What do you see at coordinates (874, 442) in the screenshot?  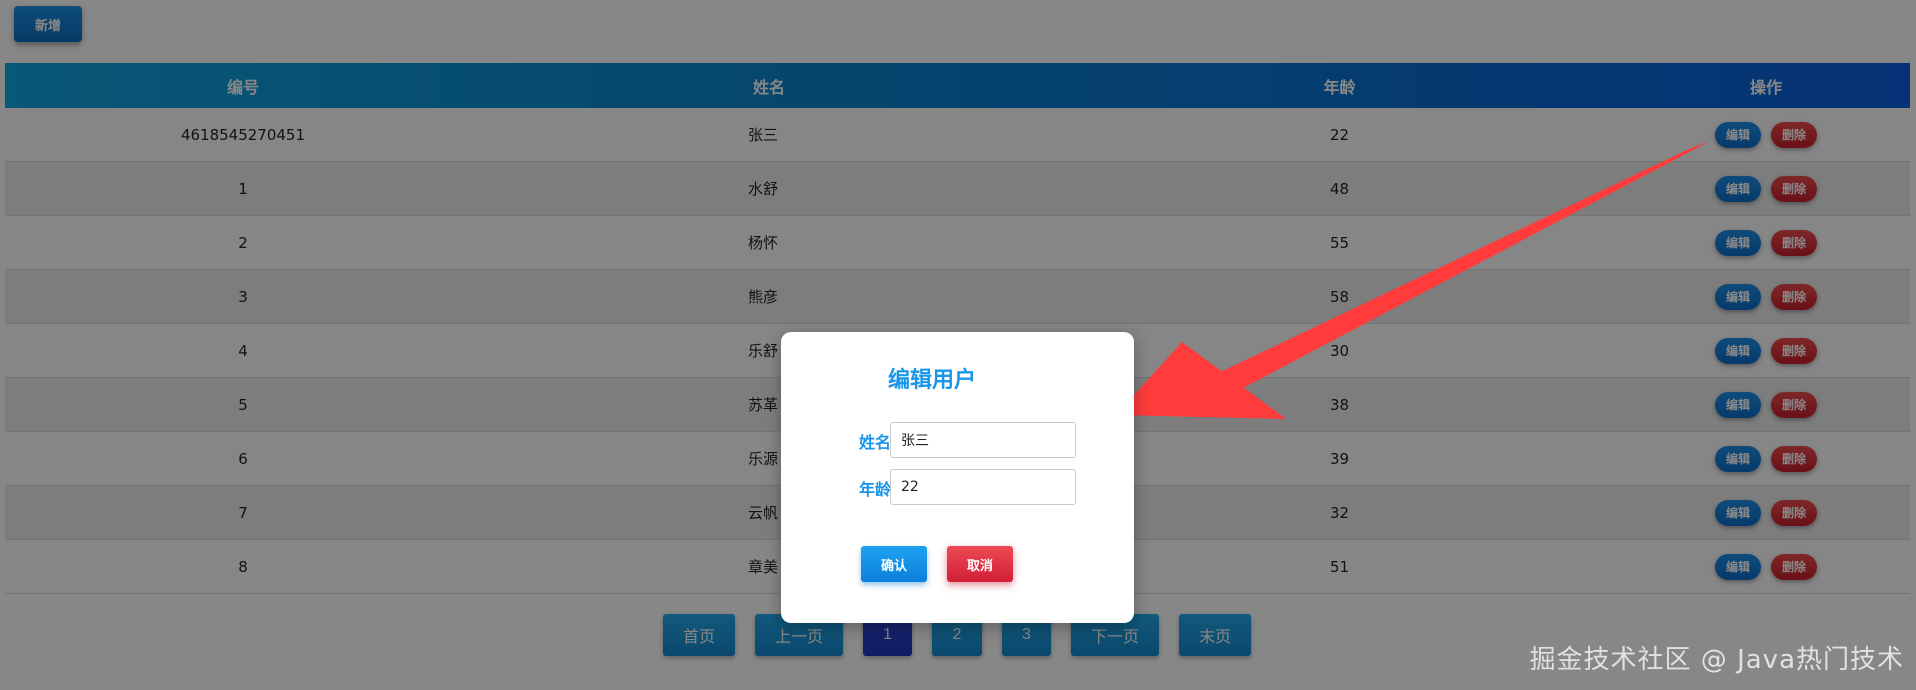 I see `name-label: 姓名` at bounding box center [874, 442].